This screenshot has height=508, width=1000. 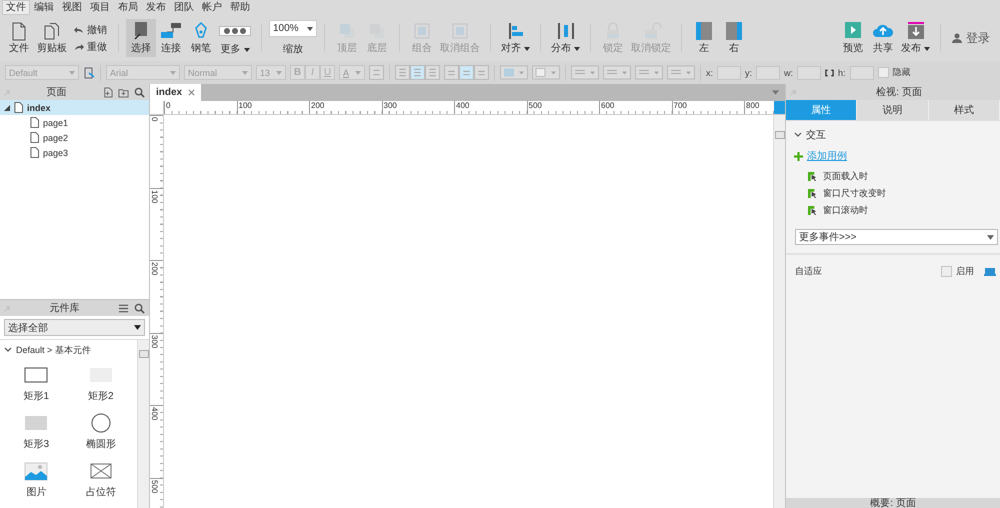 I want to click on menu-item: 发布, so click(x=156, y=7).